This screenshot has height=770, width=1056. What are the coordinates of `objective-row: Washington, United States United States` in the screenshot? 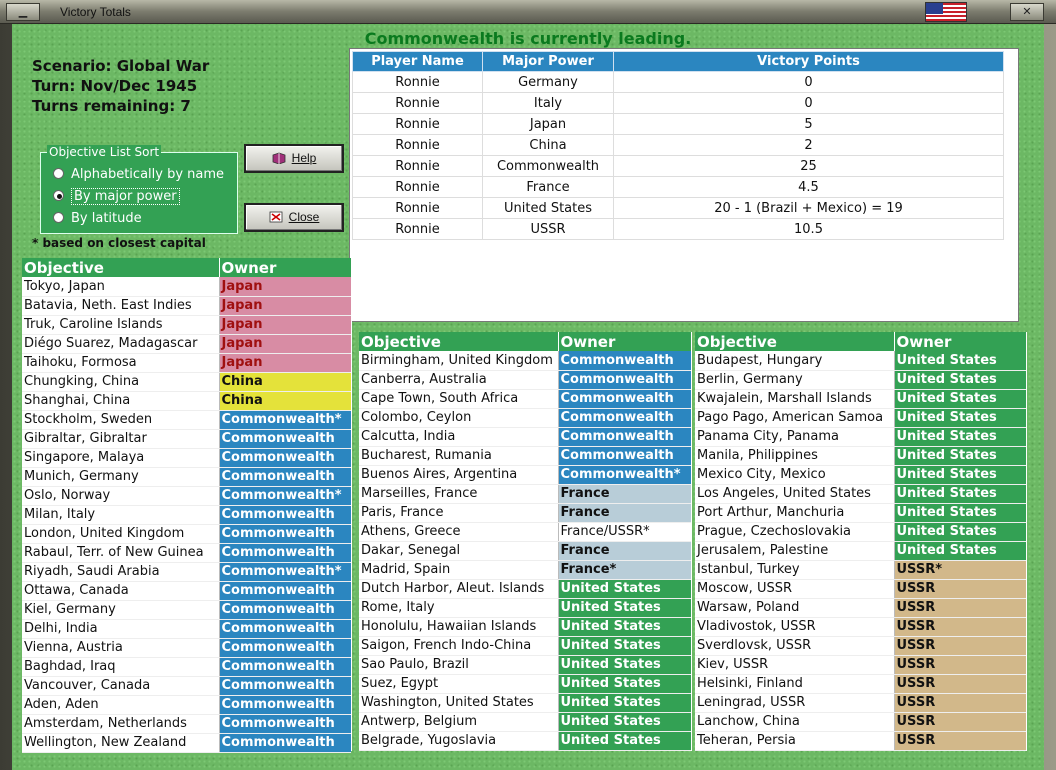 It's located at (525, 703).